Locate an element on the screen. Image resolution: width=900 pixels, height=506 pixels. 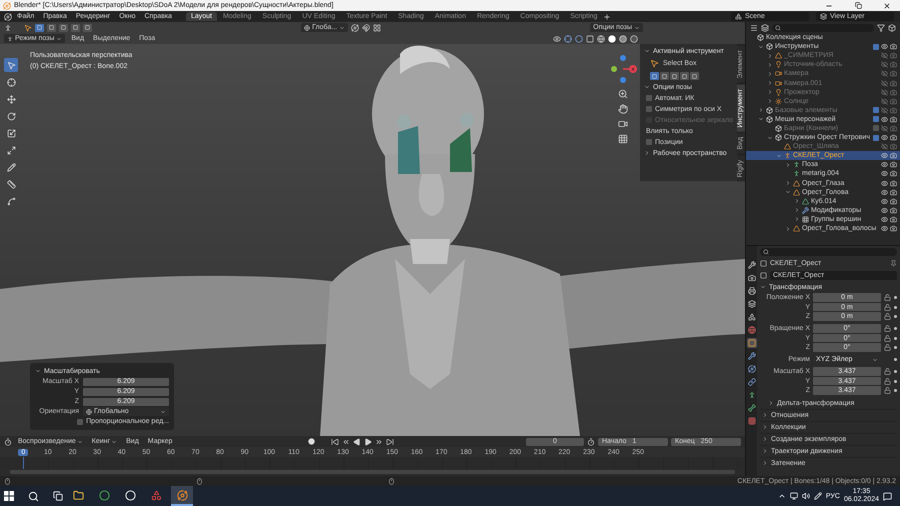
previous-keyframe-icon is located at coordinates (346, 442).